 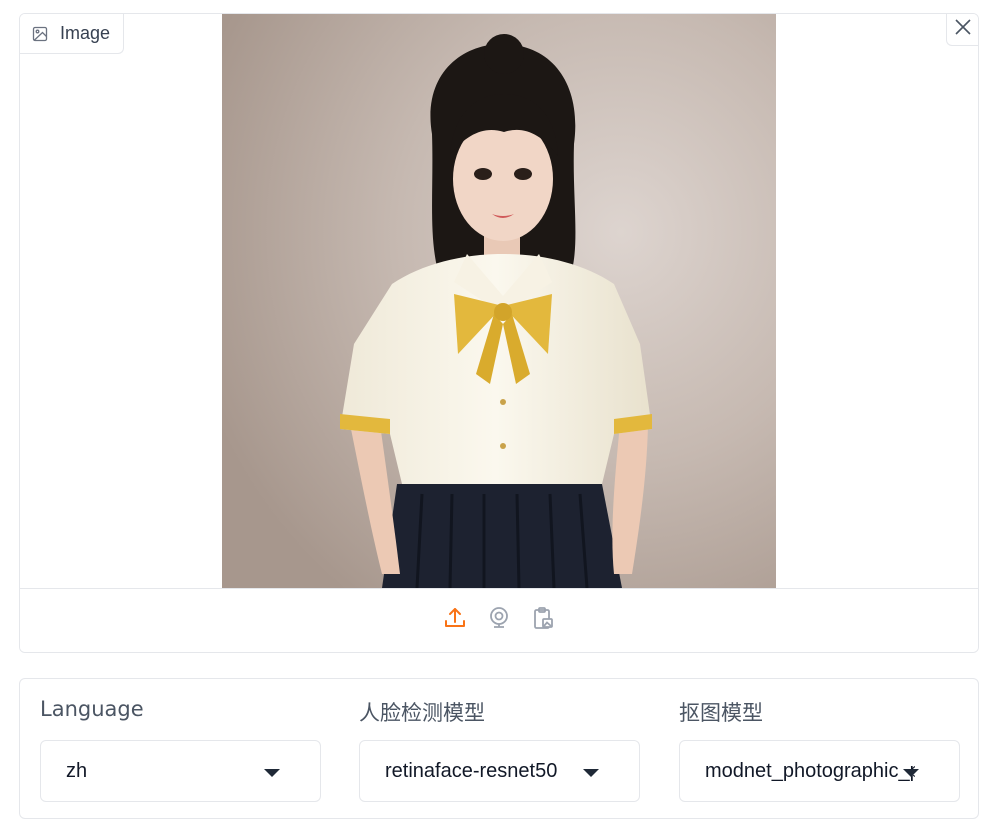 I want to click on face-model-dropdown: retinaface-resnet50, so click(x=499, y=771).